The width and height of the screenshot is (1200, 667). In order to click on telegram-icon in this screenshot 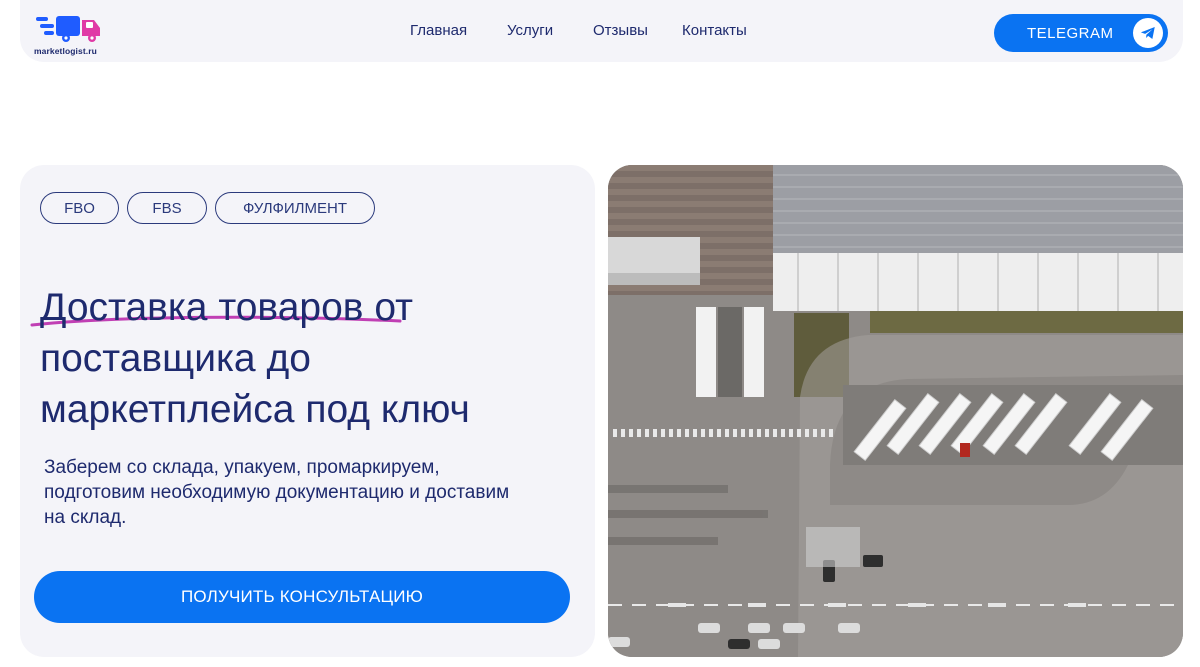, I will do `click(1148, 33)`.